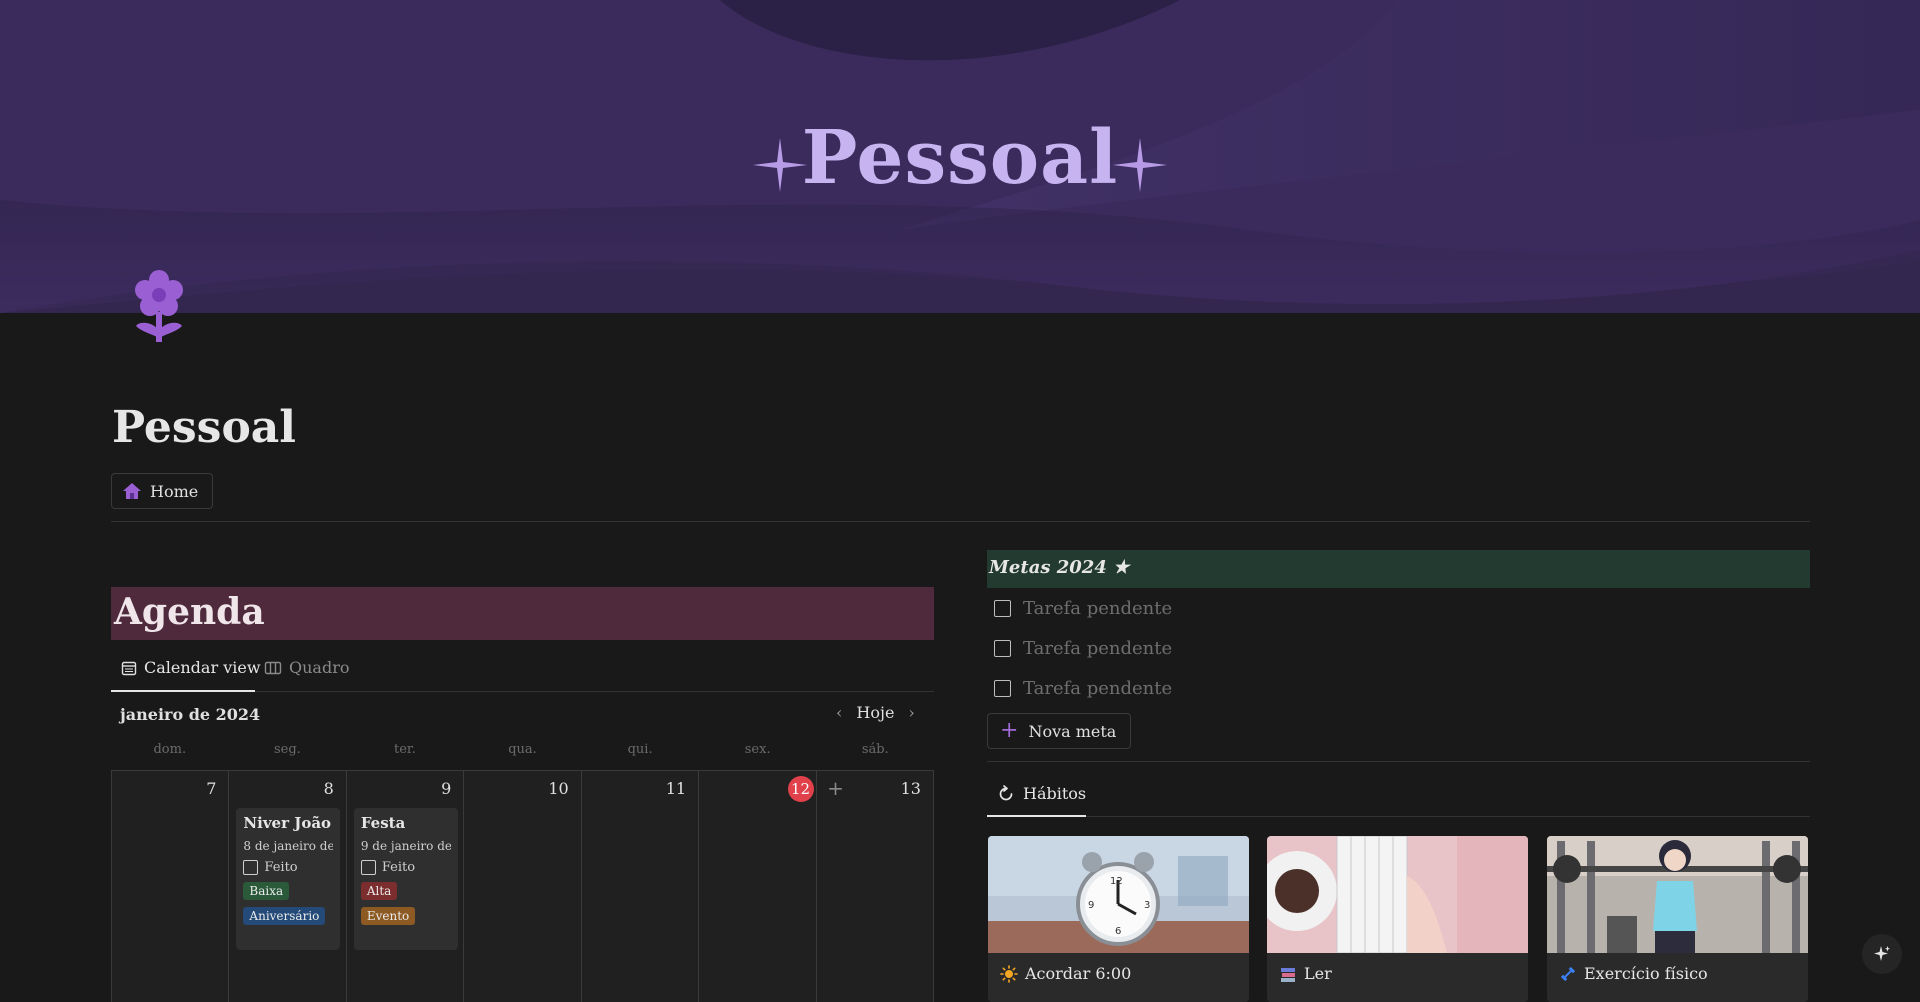  I want to click on reading-book-image, so click(1397, 894).